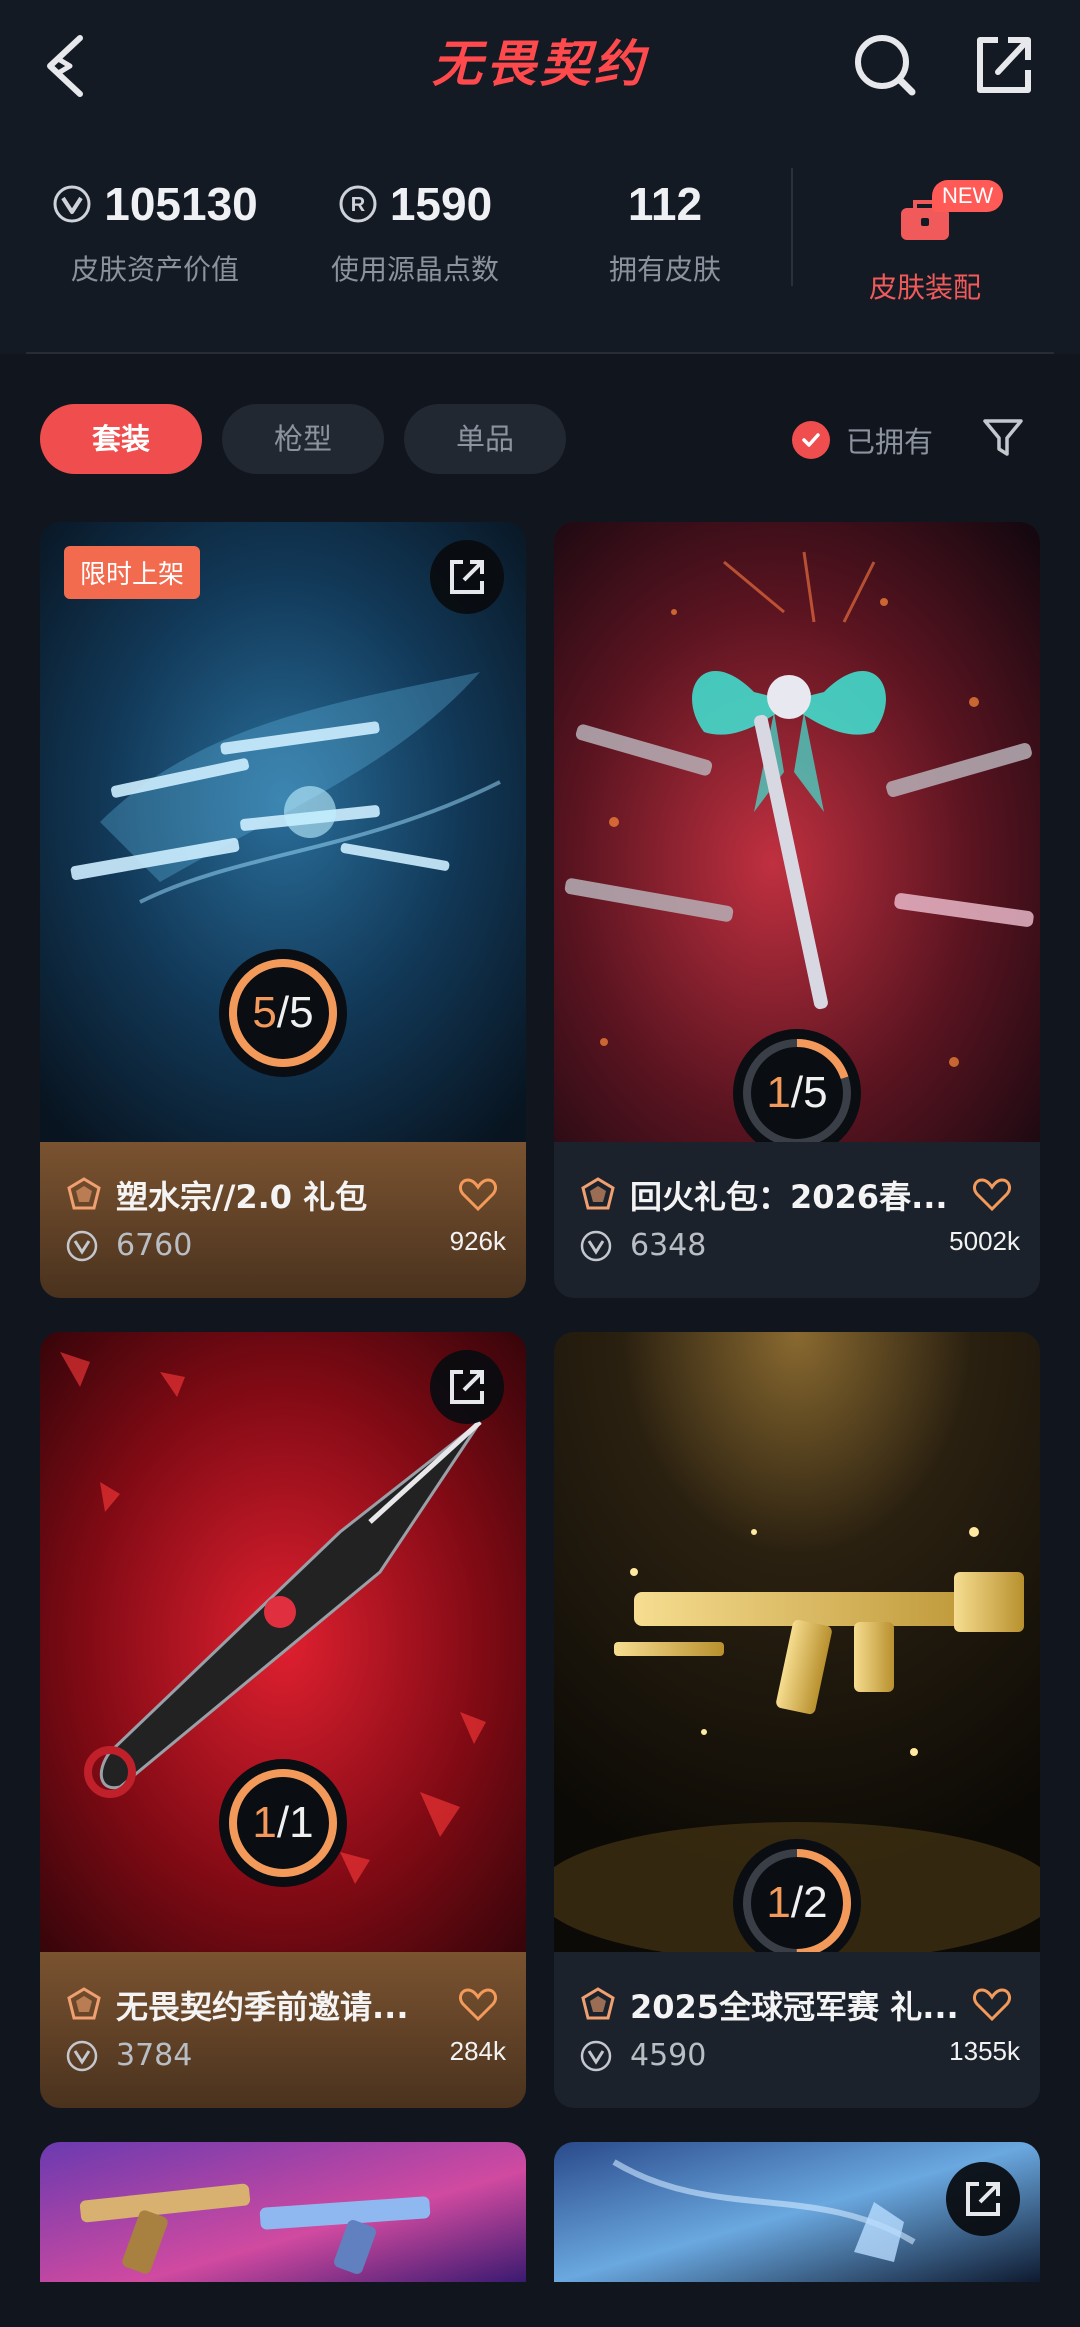 This screenshot has height=2327, width=1080. I want to click on asset-value-stat: 105130 皮肤资产价值, so click(155, 230).